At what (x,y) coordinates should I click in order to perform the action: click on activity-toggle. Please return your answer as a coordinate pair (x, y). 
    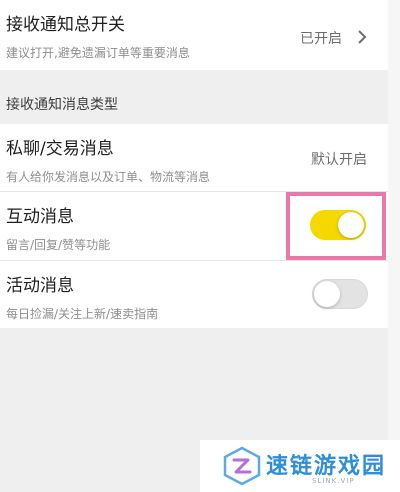
    Looking at the image, I should click on (340, 294).